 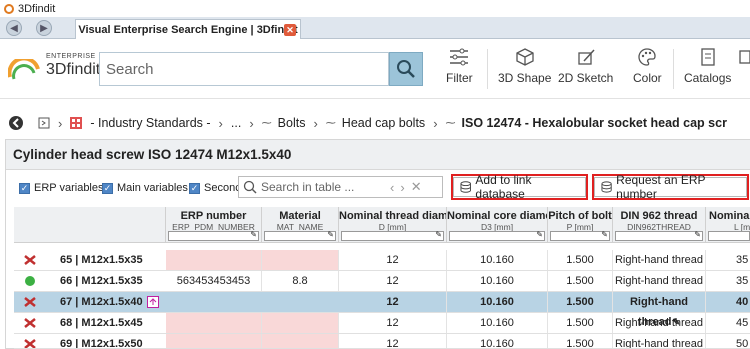 What do you see at coordinates (497, 225) in the screenshot?
I see `column-header-nominal-core: Nominal core diame... D3 [mm] ✎` at bounding box center [497, 225].